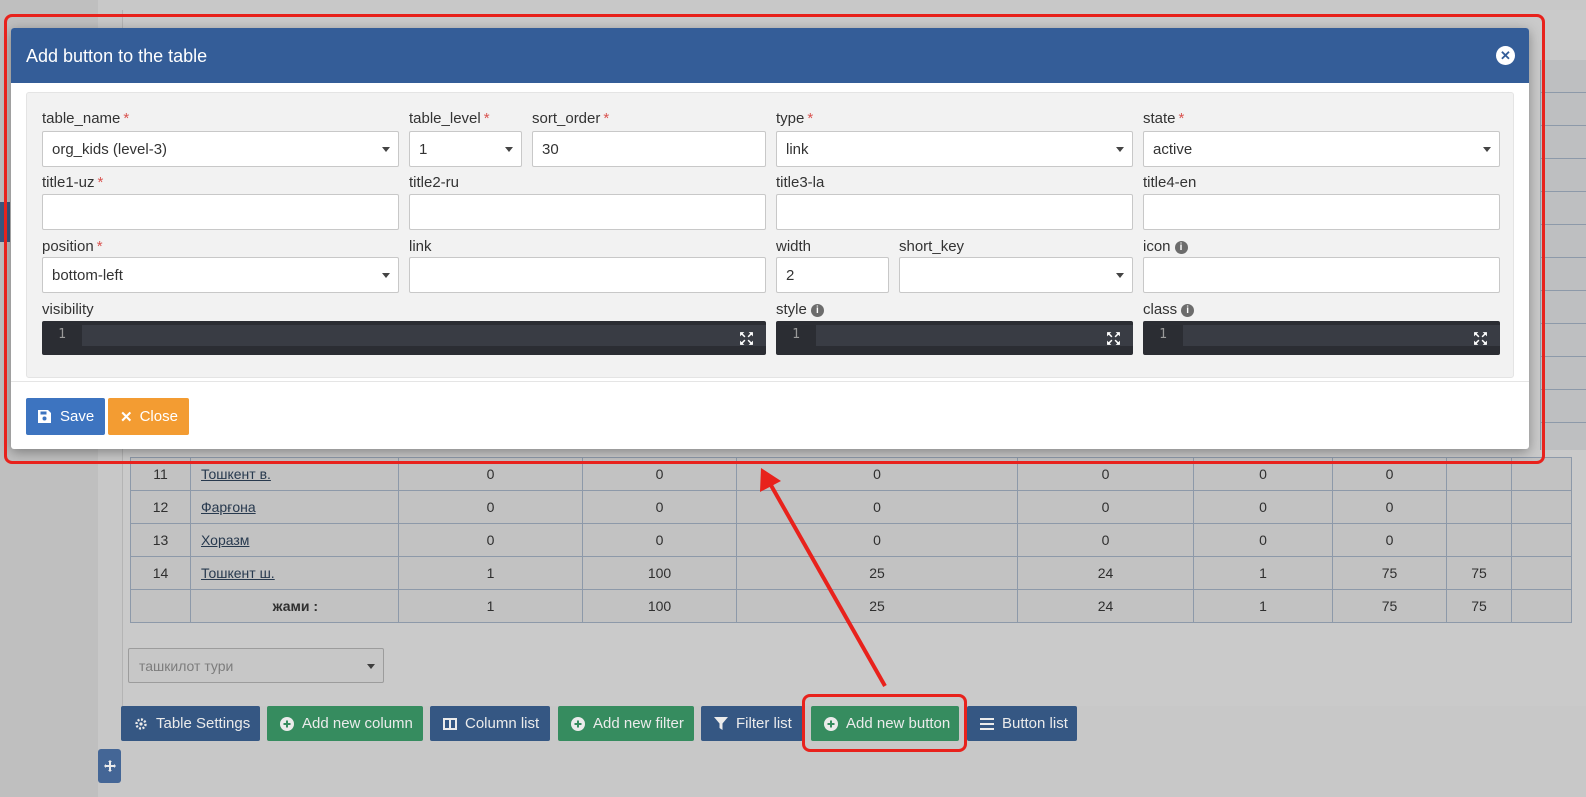  Describe the element at coordinates (823, 577) in the screenshot. I see `annotation-arrow` at that location.